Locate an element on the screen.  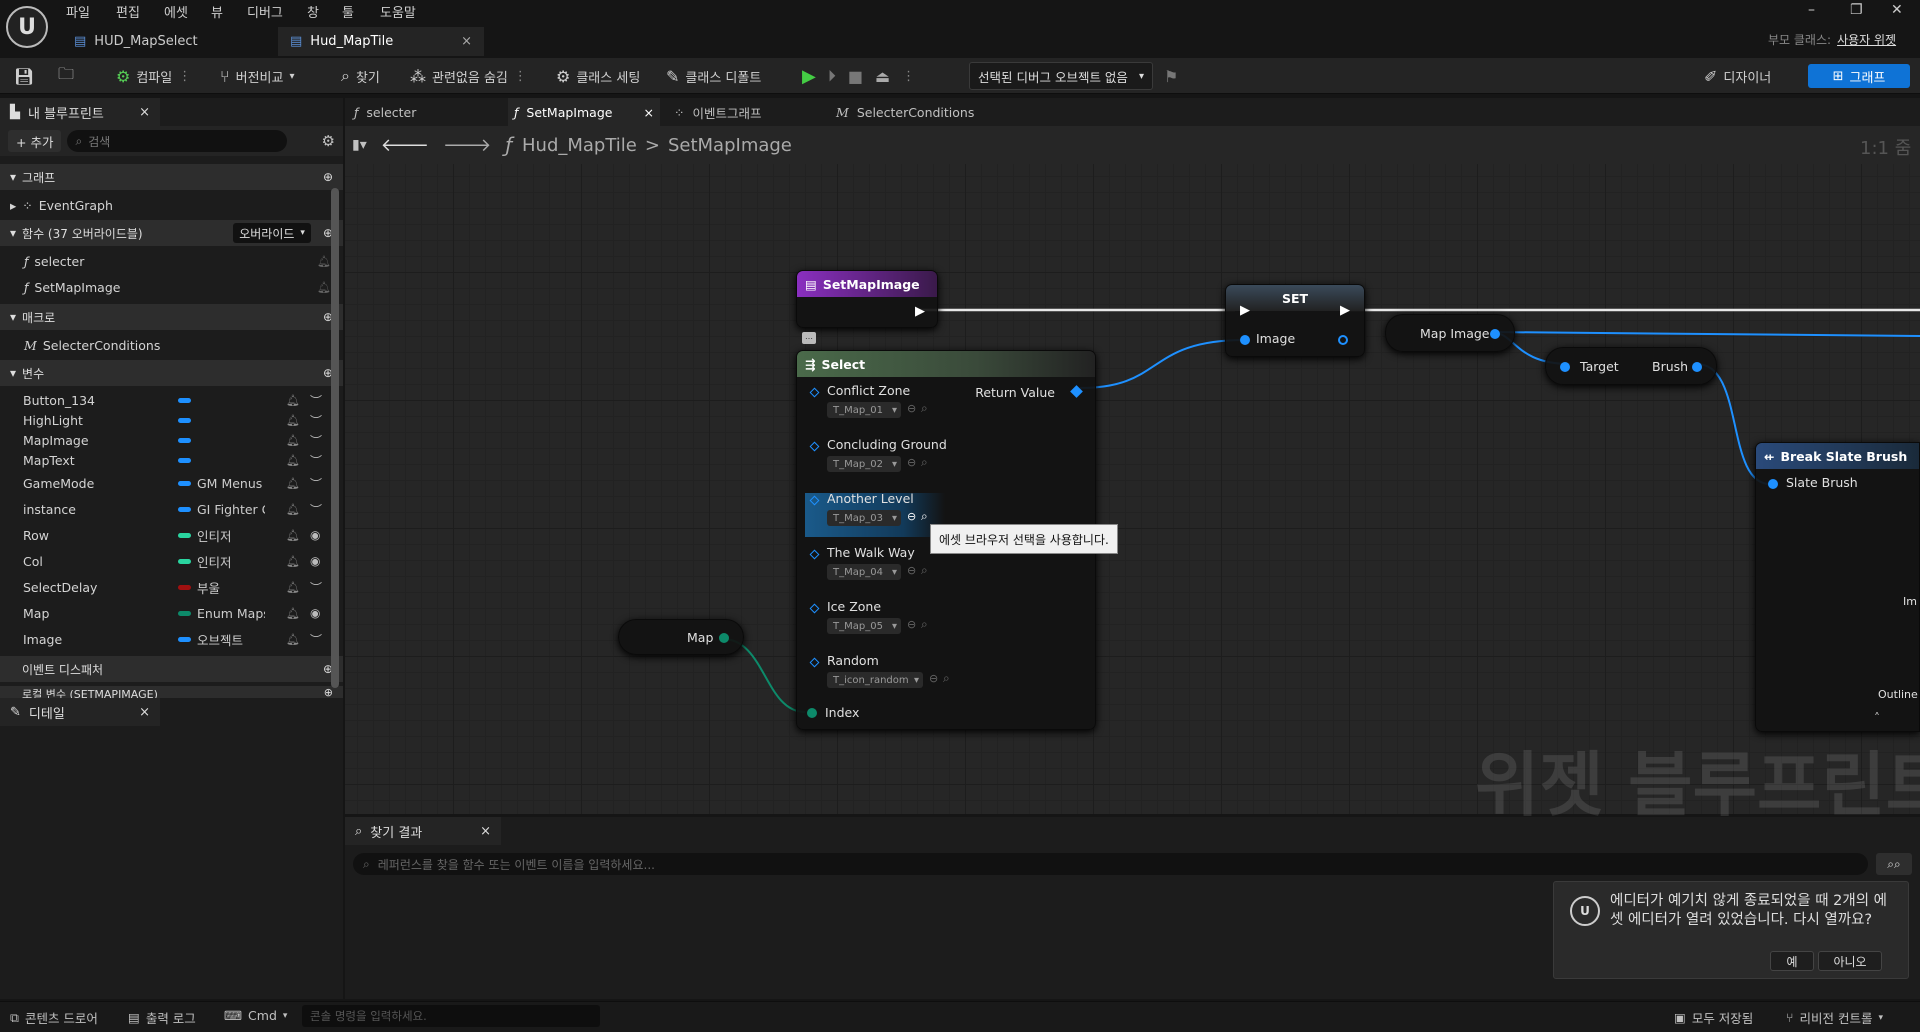
menu-view: 뷰 is located at coordinates (217, 11).